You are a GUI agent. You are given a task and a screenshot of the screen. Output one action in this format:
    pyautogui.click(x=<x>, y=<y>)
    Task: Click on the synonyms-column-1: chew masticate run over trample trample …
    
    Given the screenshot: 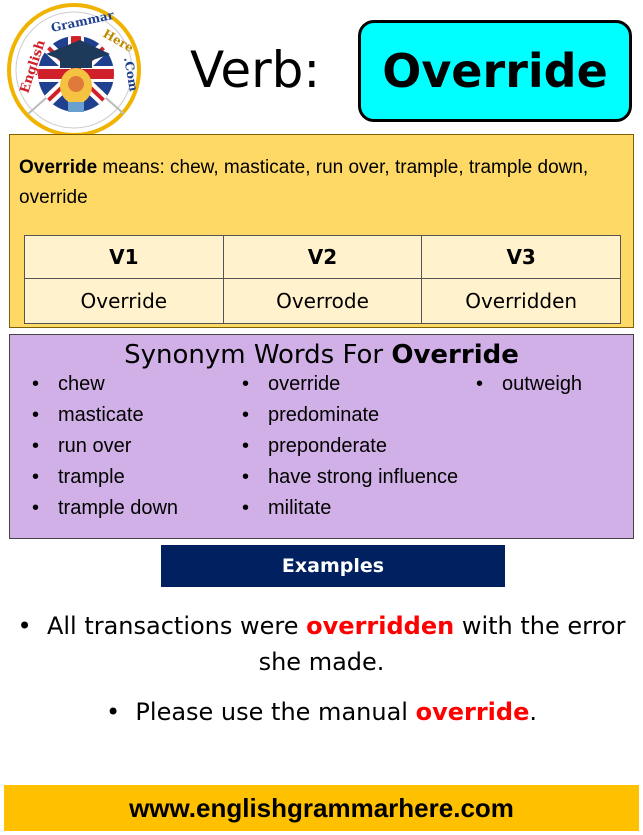 What is the action you would take?
    pyautogui.click(x=94, y=446)
    